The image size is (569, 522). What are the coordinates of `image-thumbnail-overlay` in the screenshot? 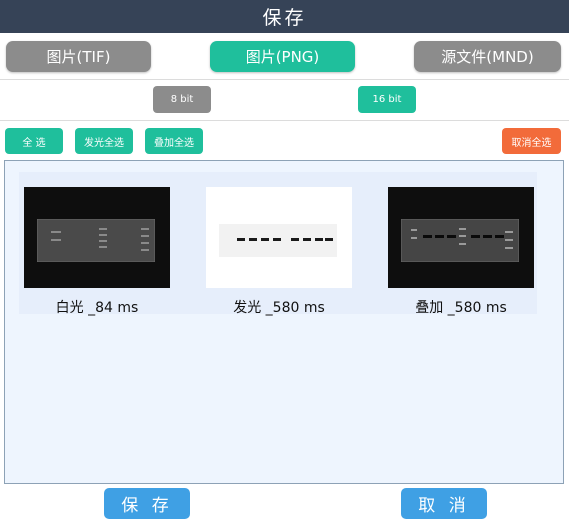 It's located at (461, 237).